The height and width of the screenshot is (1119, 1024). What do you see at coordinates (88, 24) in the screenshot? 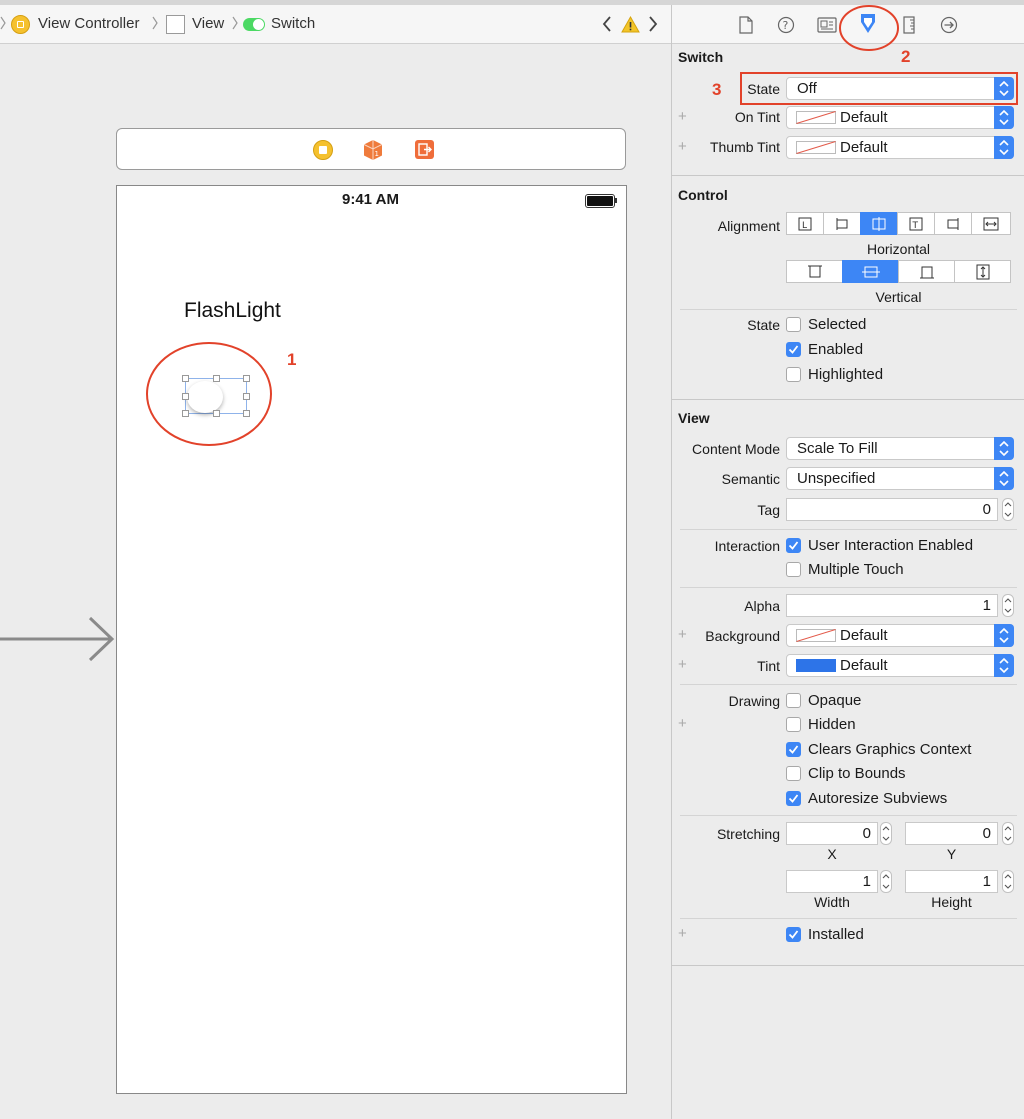
I see `breadcrumb-view-controller: View Controller` at bounding box center [88, 24].